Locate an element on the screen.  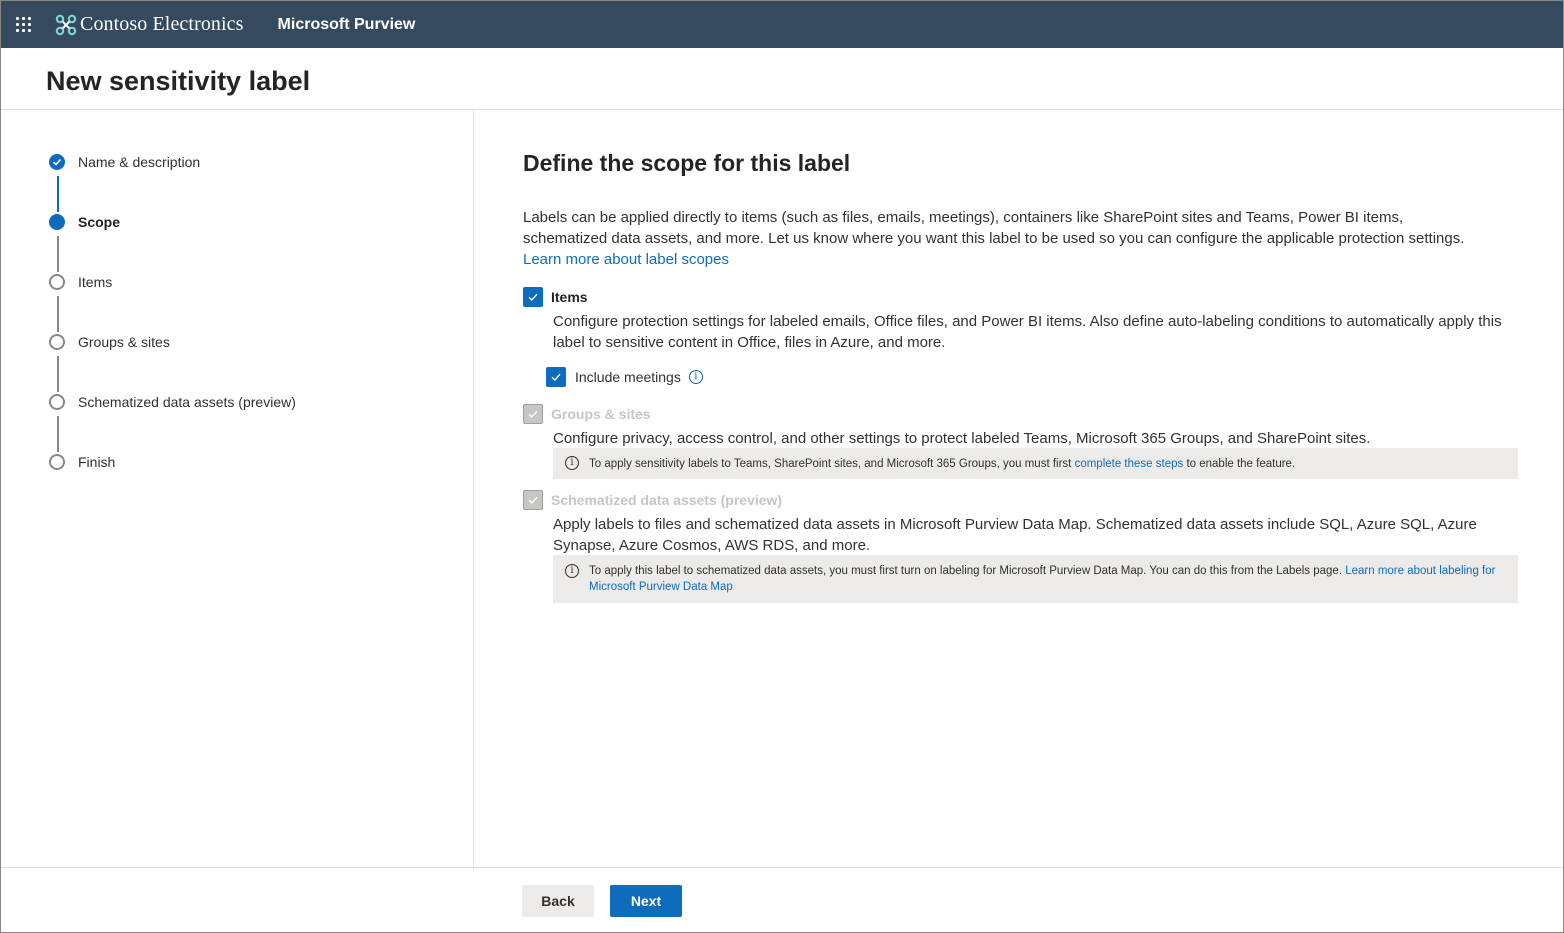
schematized-label: Schematized data assets (preview) is located at coordinates (667, 500).